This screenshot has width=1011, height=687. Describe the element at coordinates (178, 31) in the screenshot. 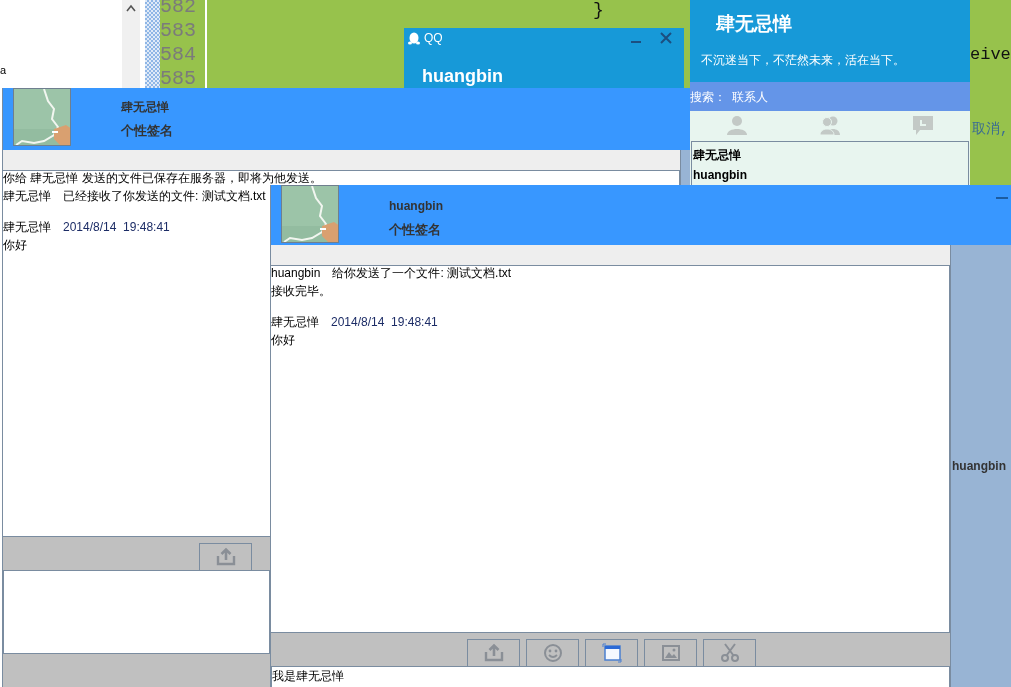

I see `line-number: 583` at that location.